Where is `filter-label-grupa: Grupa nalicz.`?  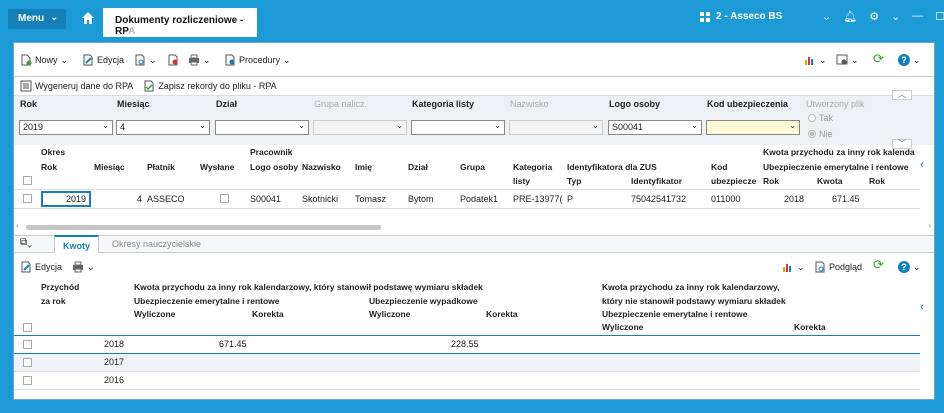 filter-label-grupa: Grupa nalicz. is located at coordinates (341, 104).